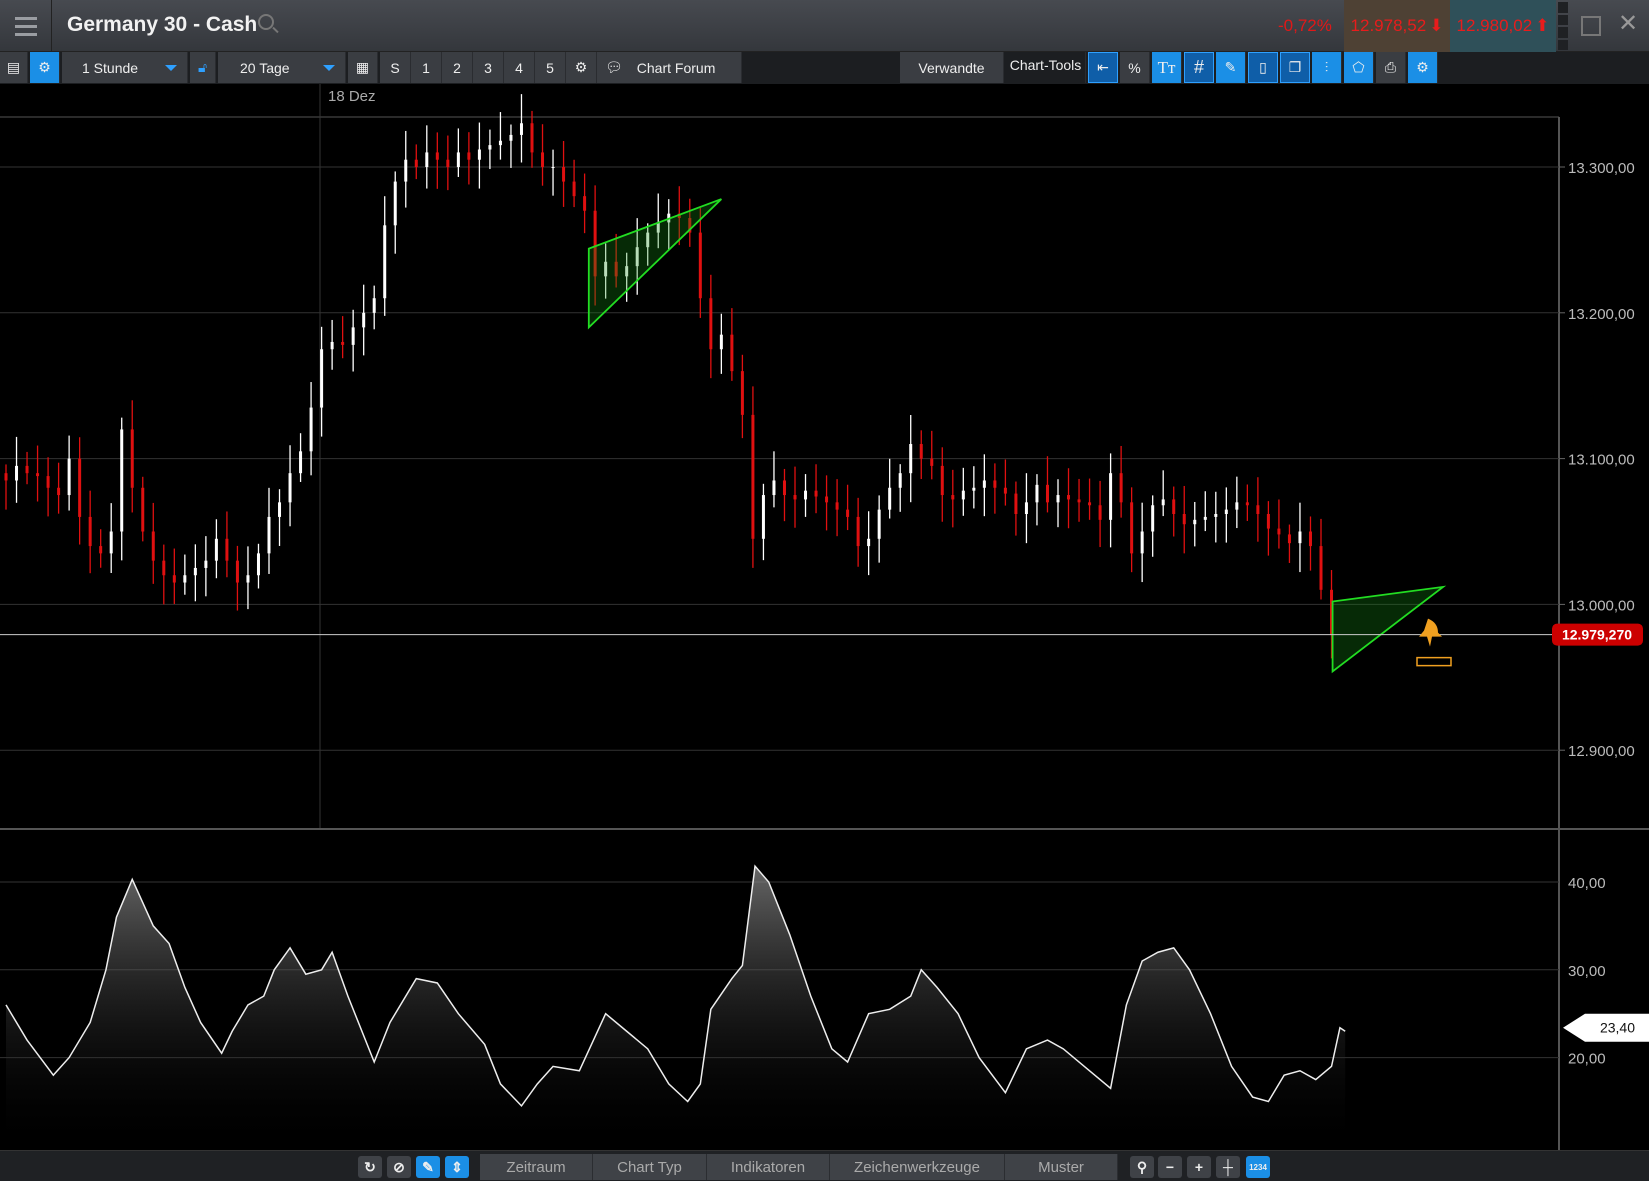 This screenshot has height=1181, width=1649. What do you see at coordinates (370, 1167) in the screenshot?
I see `refresh-icon: ↻` at bounding box center [370, 1167].